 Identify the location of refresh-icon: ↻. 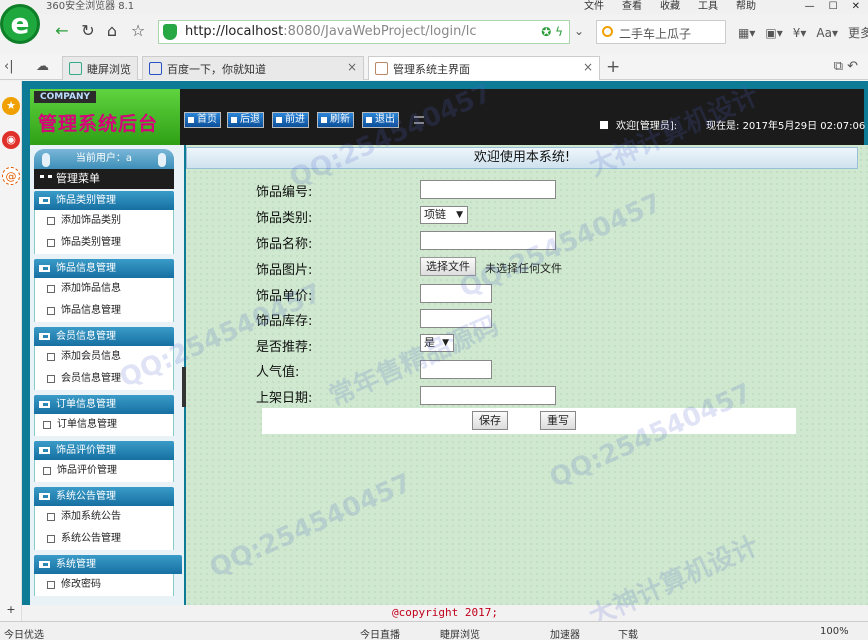
(88, 31).